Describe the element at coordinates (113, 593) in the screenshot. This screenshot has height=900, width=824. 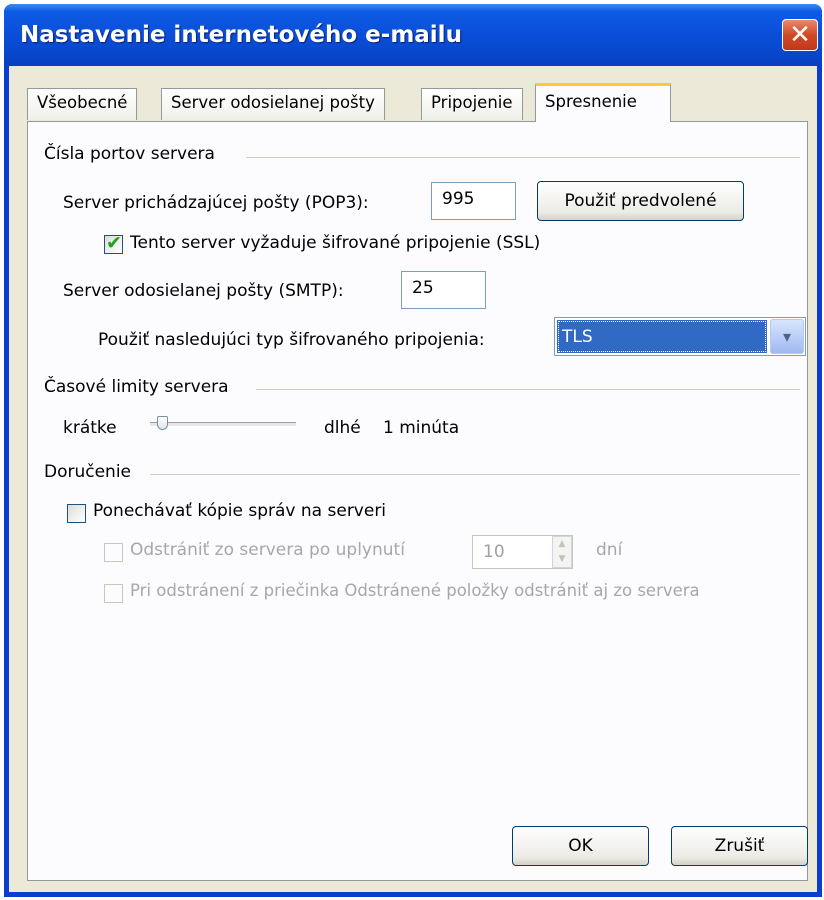
I see `remove-on-delete-checkbox` at that location.